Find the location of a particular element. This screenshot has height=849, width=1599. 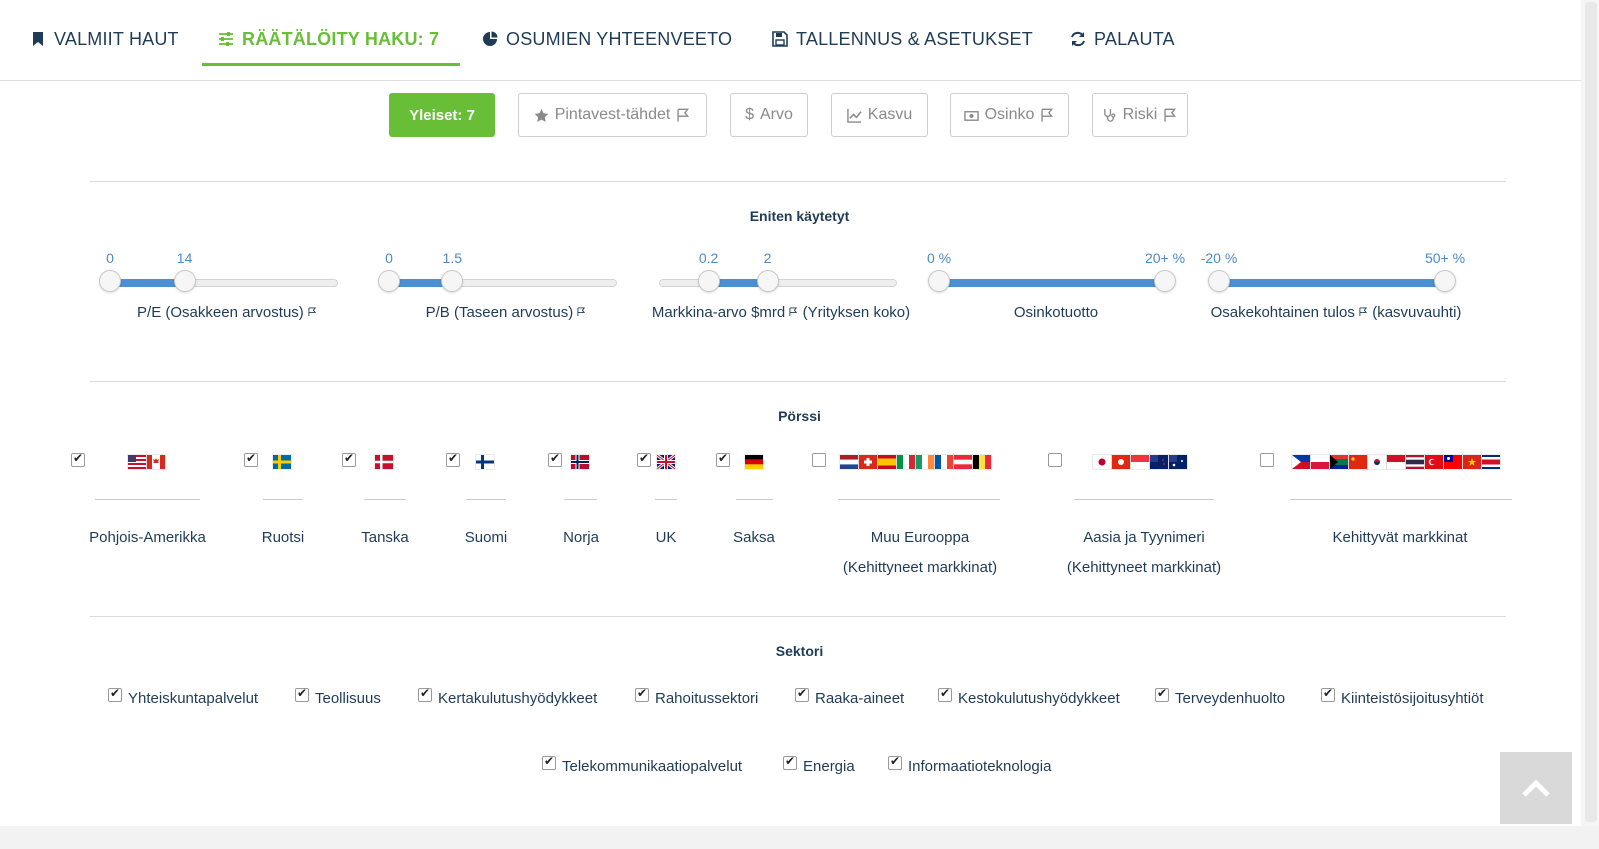

range-slider: 0 14 P/E (Osakkeen arvostus) is located at coordinates (224, 305).